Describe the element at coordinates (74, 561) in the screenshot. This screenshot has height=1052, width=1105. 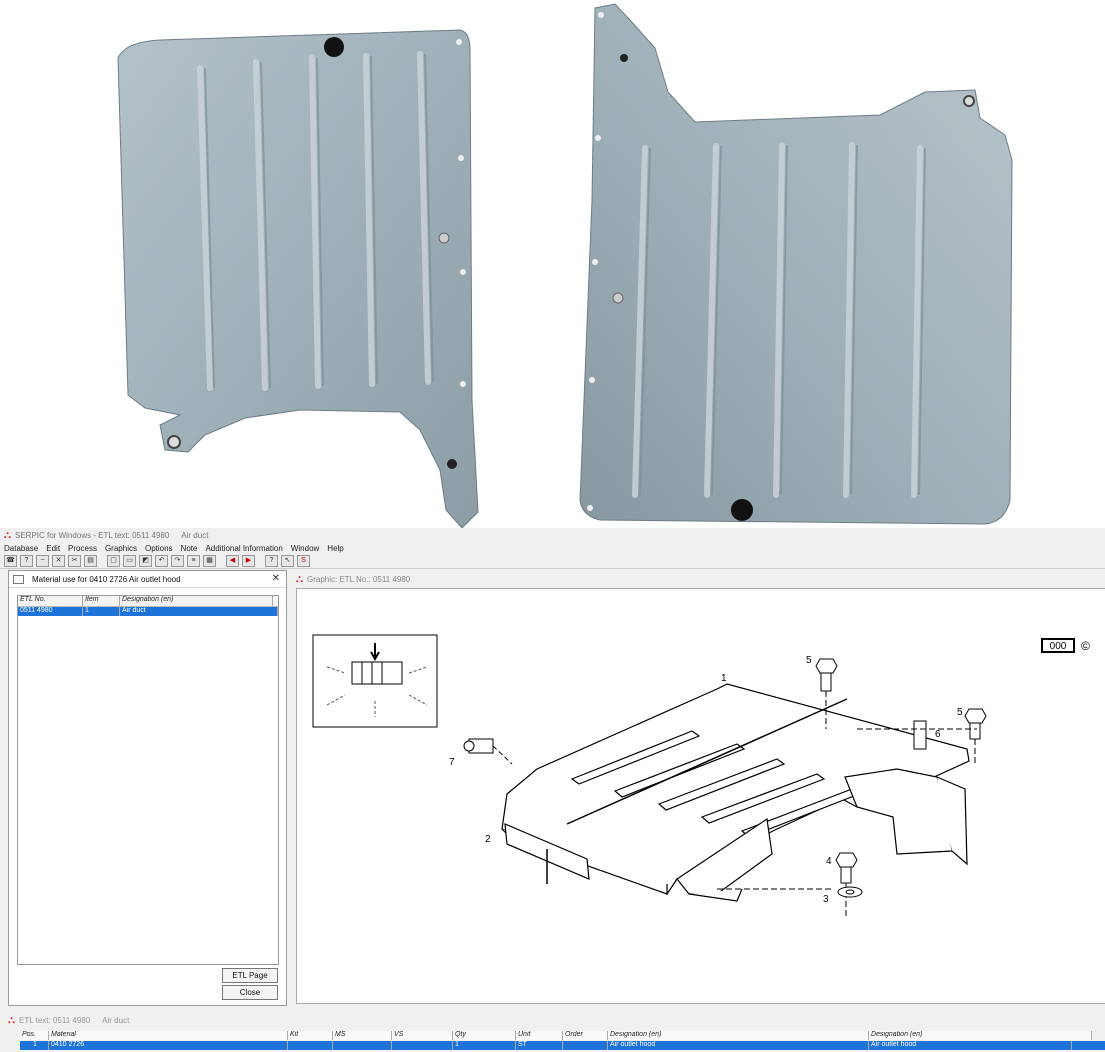
I see `cut-icon: ✂` at that location.